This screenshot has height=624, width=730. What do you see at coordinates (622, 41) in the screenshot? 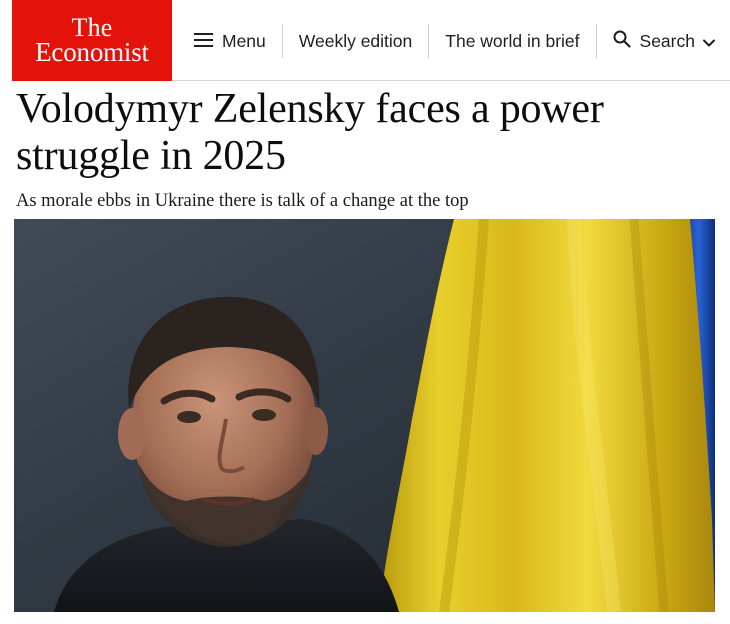
I see `search-icon` at bounding box center [622, 41].